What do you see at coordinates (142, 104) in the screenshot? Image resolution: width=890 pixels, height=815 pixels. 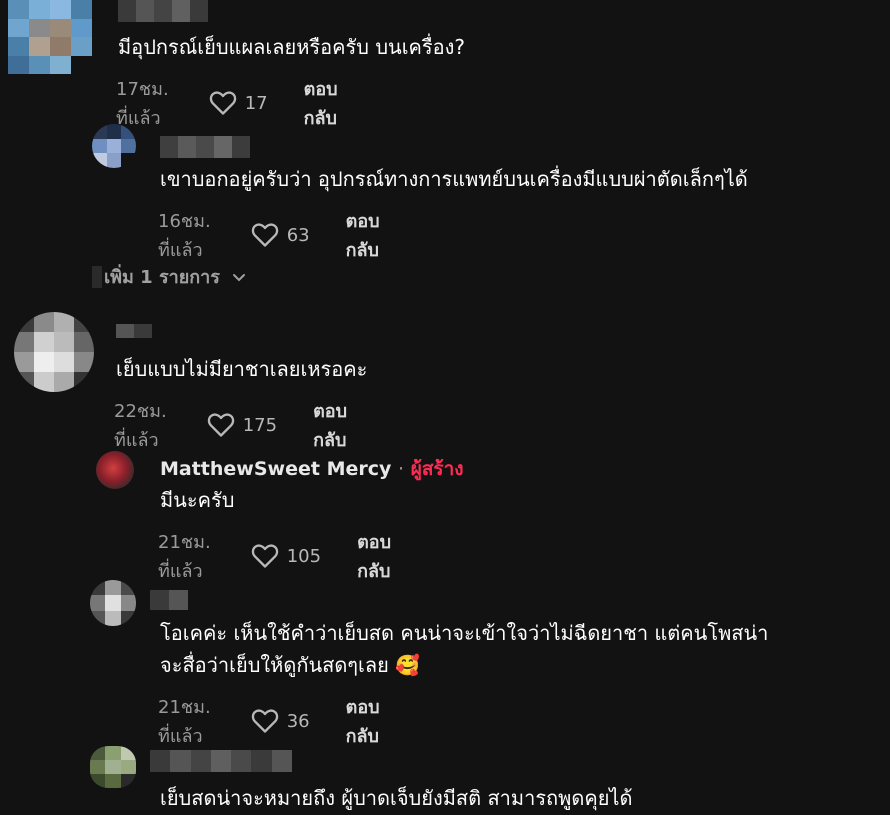 I see `comment-time: 17ชม. ที่แล้ว` at bounding box center [142, 104].